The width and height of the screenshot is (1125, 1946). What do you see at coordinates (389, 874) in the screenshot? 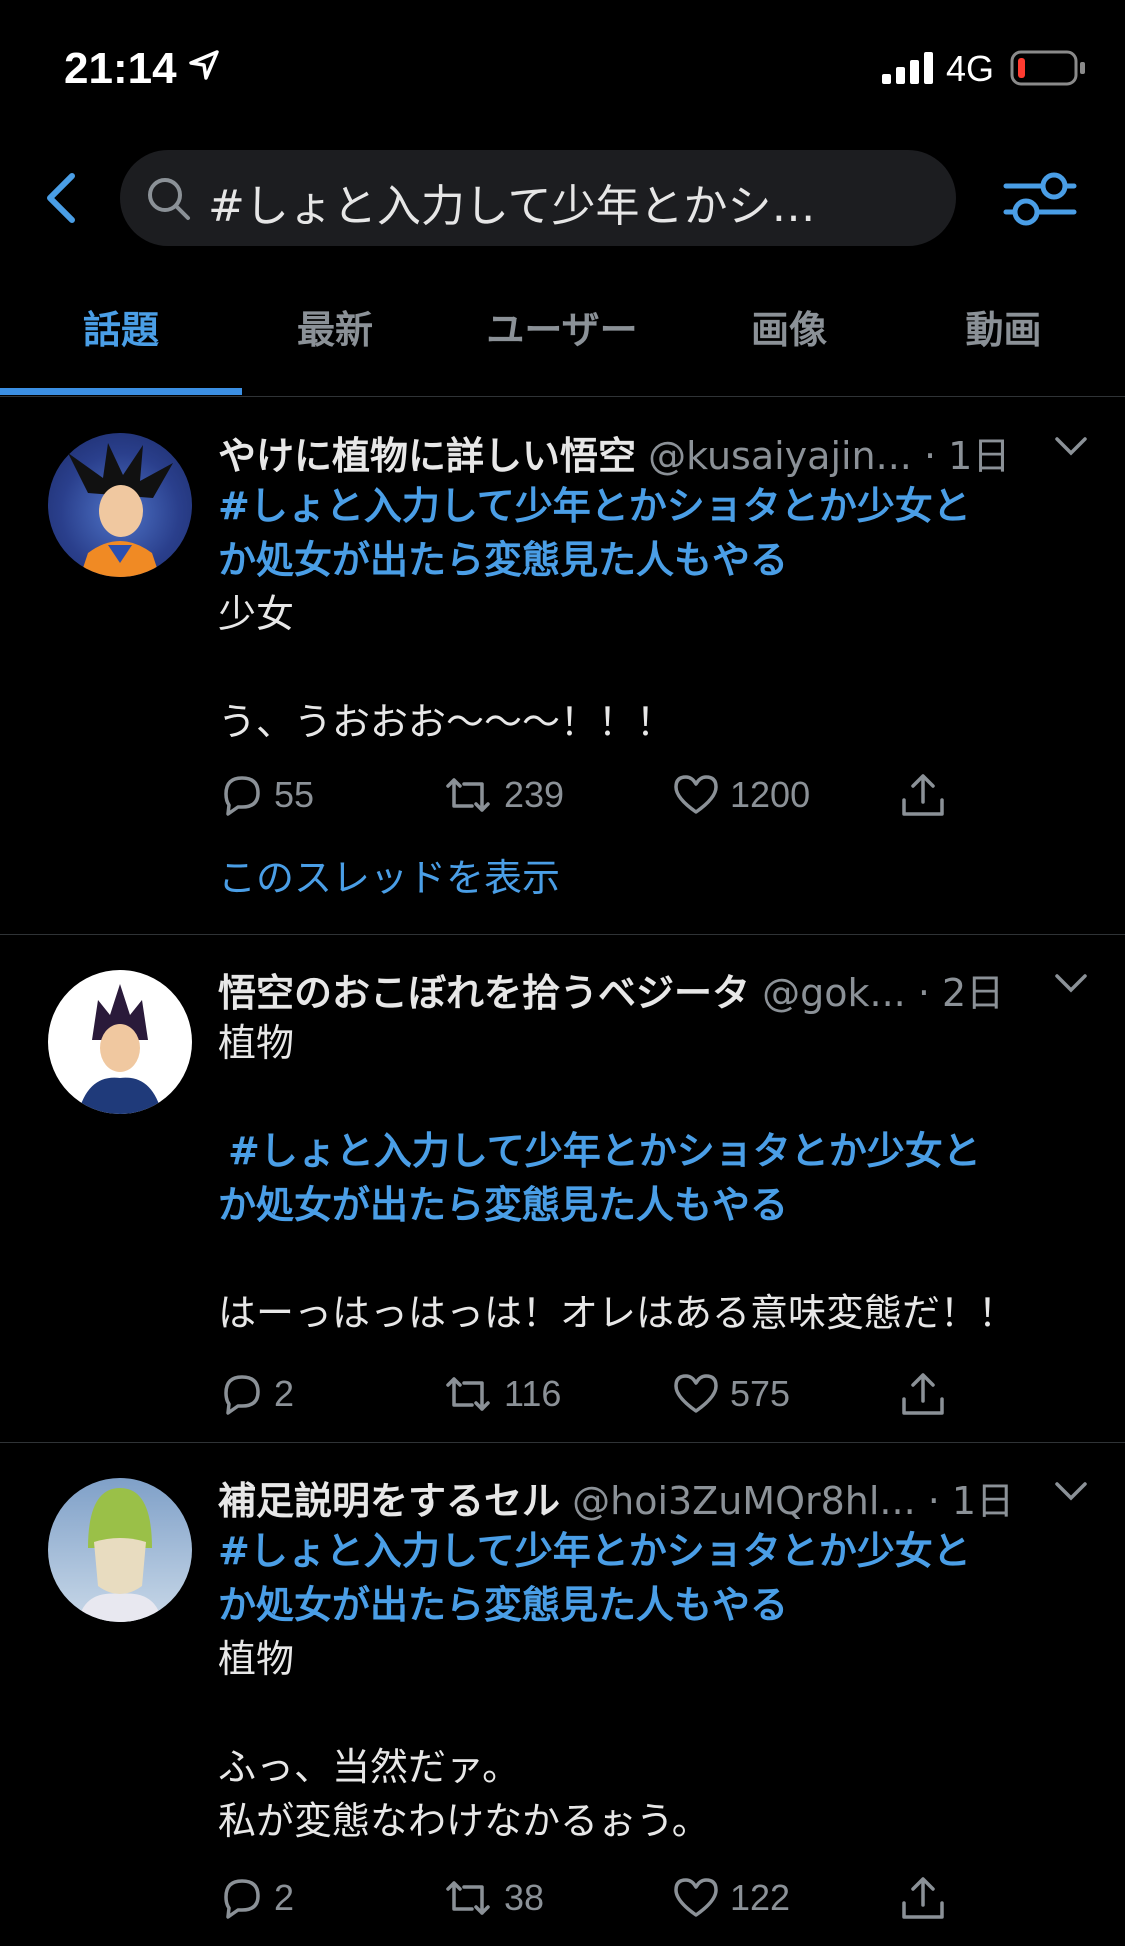
I see `show-thread-link: このスレッドを表示` at bounding box center [389, 874].